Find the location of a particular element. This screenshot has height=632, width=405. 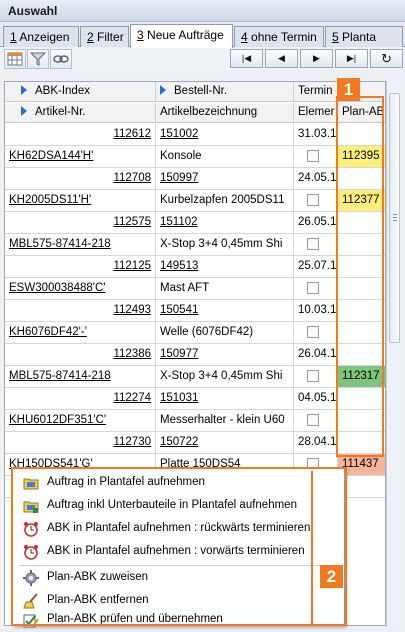

termin-cell: 04.05.1 is located at coordinates (316, 398).